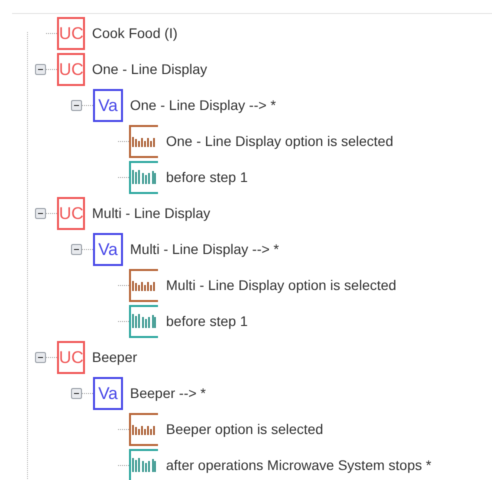  I want to click on node-label: Multi - Line Display, so click(151, 213).